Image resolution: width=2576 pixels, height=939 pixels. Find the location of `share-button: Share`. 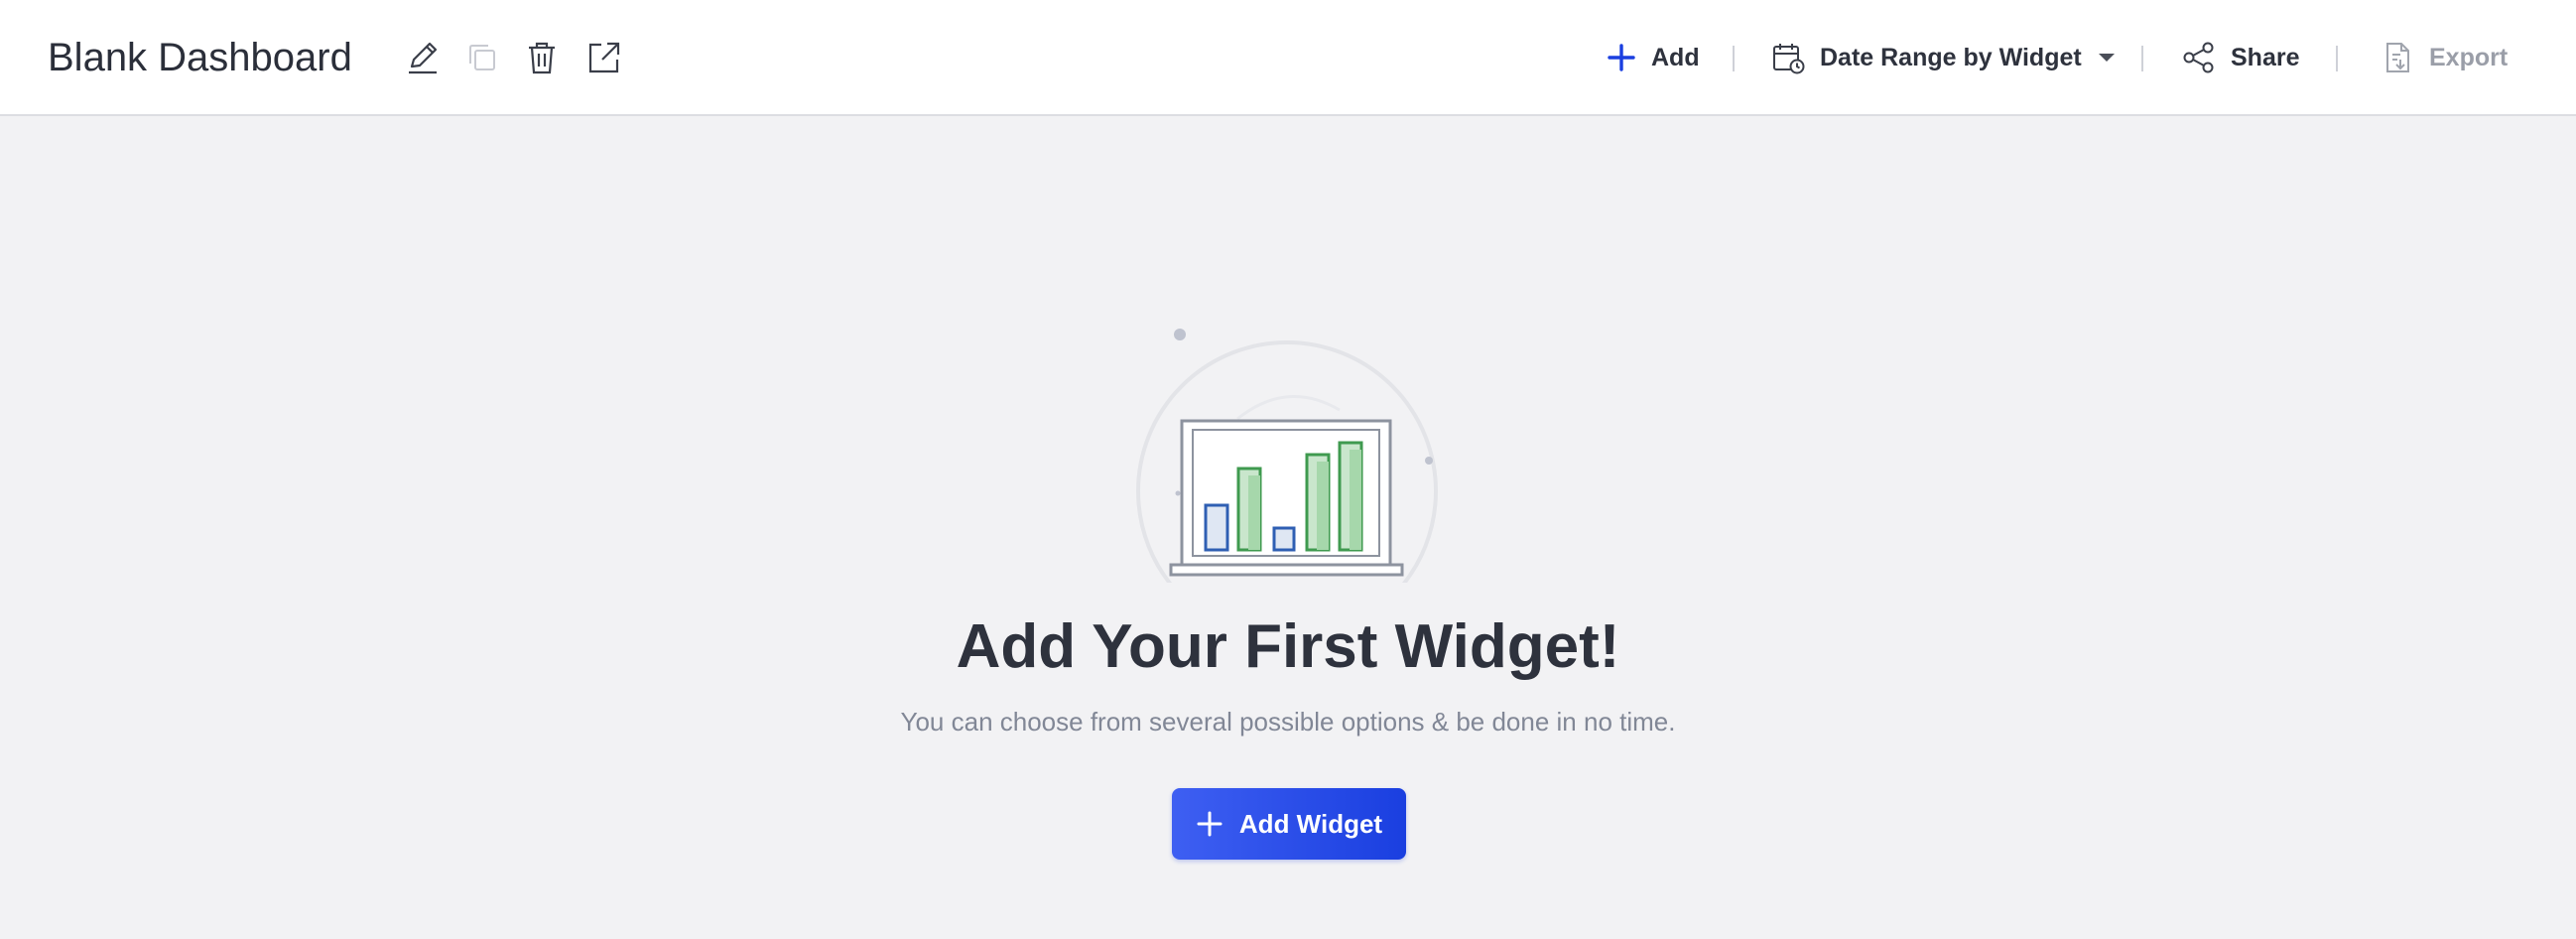

share-button: Share is located at coordinates (2240, 57).